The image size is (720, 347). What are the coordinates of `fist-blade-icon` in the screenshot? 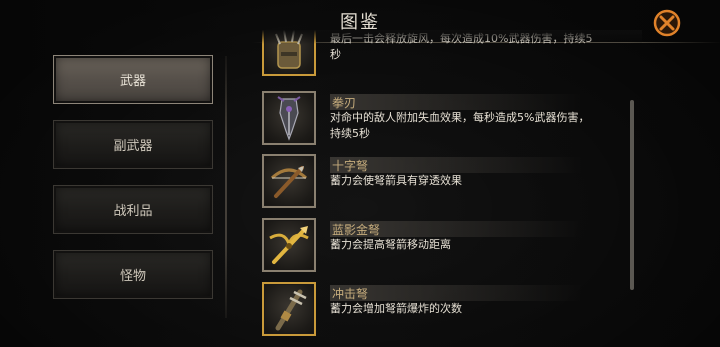 It's located at (289, 118).